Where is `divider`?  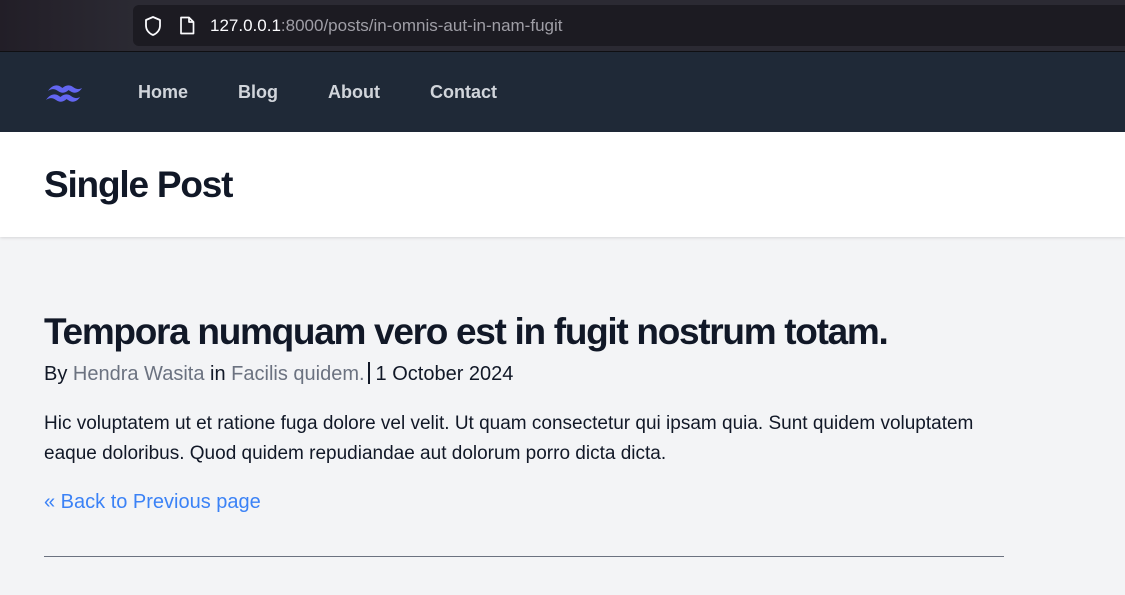
divider is located at coordinates (524, 556).